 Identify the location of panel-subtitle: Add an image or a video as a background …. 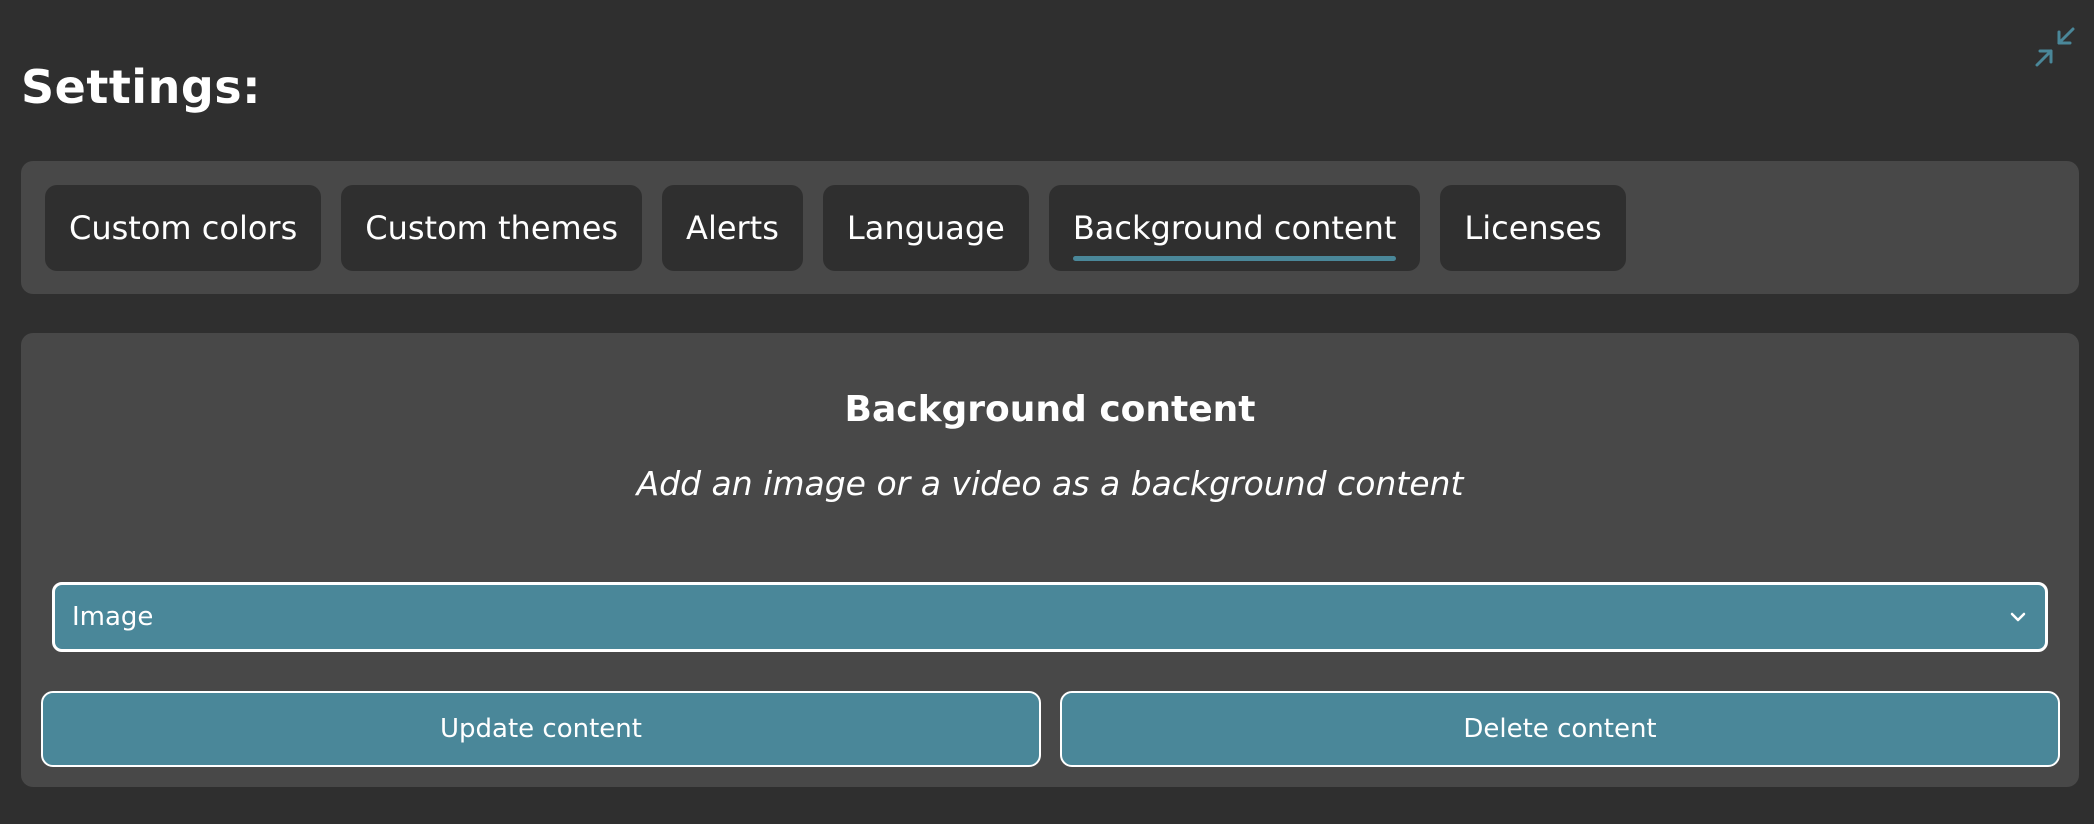
(1050, 483).